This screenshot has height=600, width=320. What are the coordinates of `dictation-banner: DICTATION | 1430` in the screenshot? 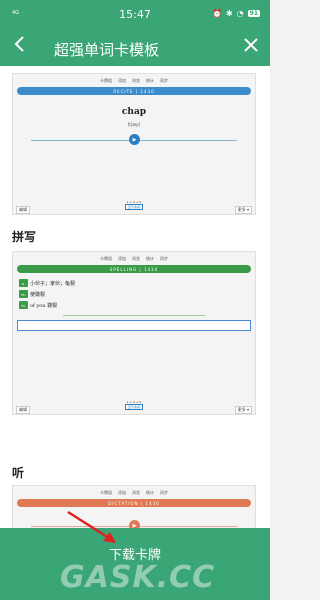 It's located at (134, 503).